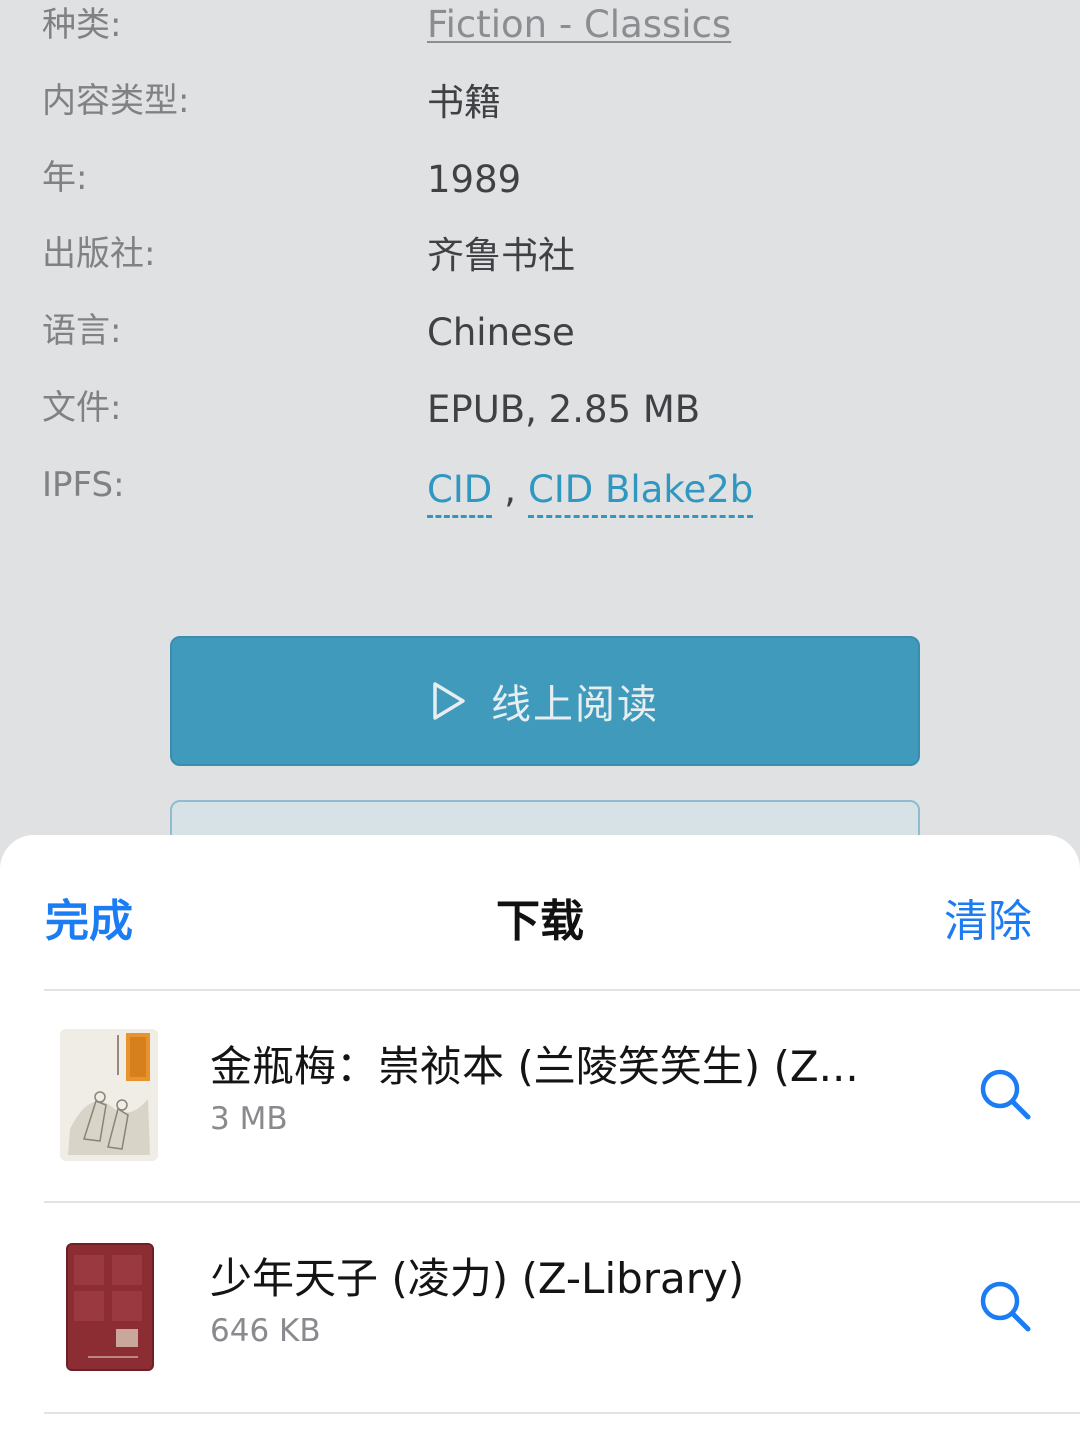 The height and width of the screenshot is (1440, 1080). Describe the element at coordinates (988, 917) in the screenshot. I see `clear-button: 清除` at that location.